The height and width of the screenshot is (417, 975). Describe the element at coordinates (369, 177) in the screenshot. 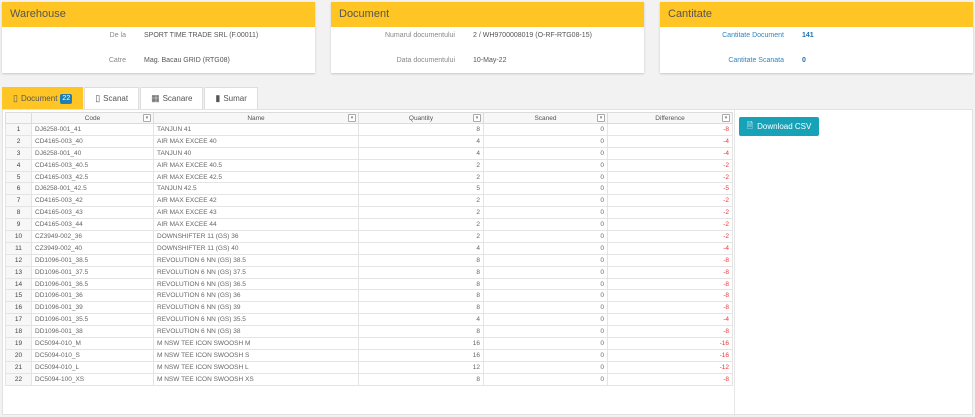

I see `table-row: 5 CD4165-003_42.5 AIR MAX EXCEE 42.5 2 0 -2` at that location.